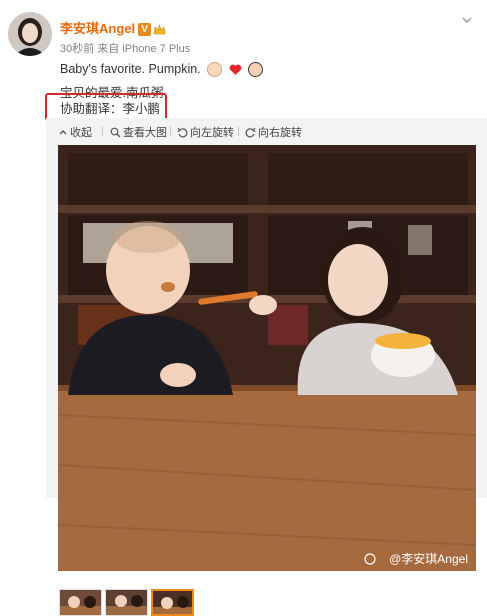 Image resolution: width=487 pixels, height=616 pixels. Describe the element at coordinates (145, 30) in the screenshot. I see `v-verified-icon: V` at that location.